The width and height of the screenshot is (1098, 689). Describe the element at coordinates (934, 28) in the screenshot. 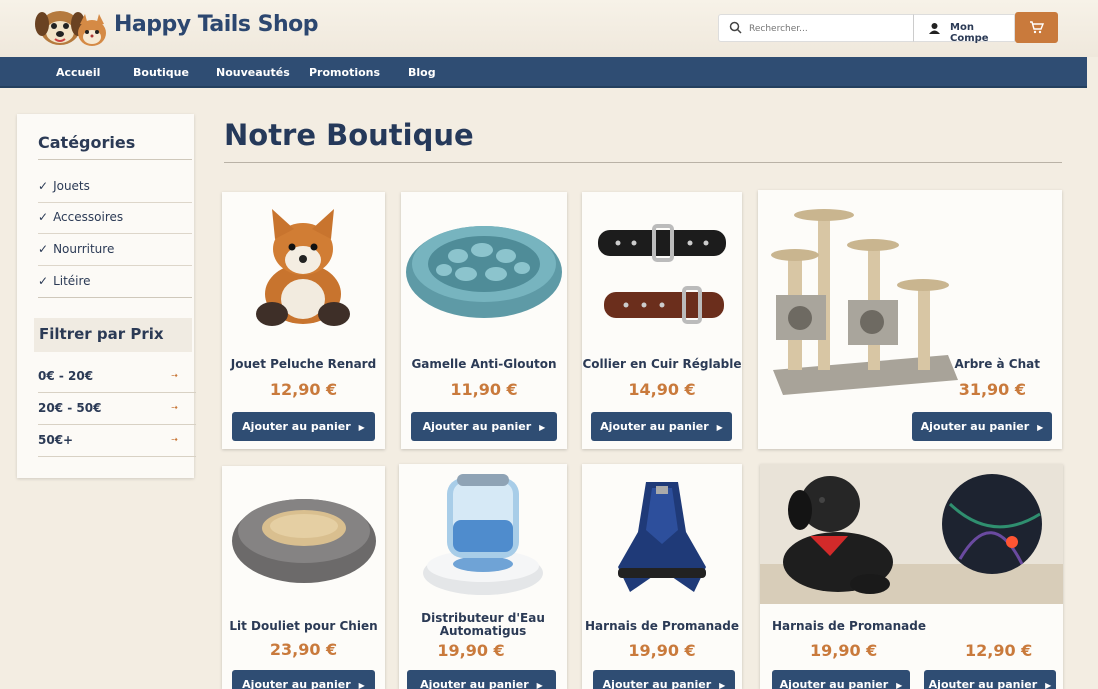

I see `user-icon` at that location.